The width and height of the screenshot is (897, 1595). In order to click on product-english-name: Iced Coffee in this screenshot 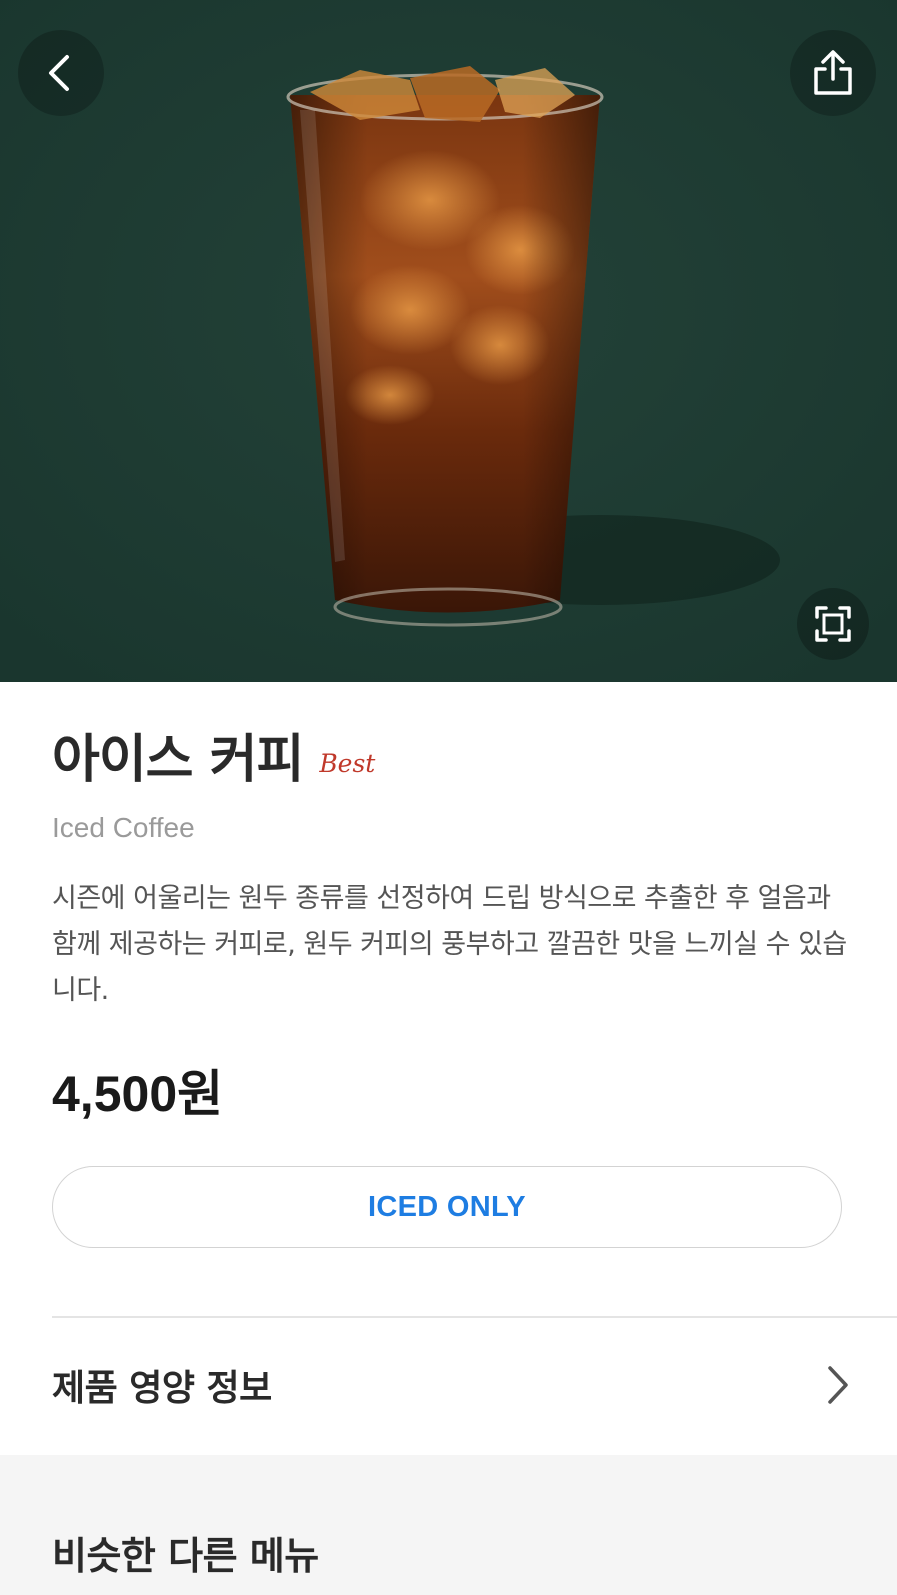, I will do `click(123, 827)`.